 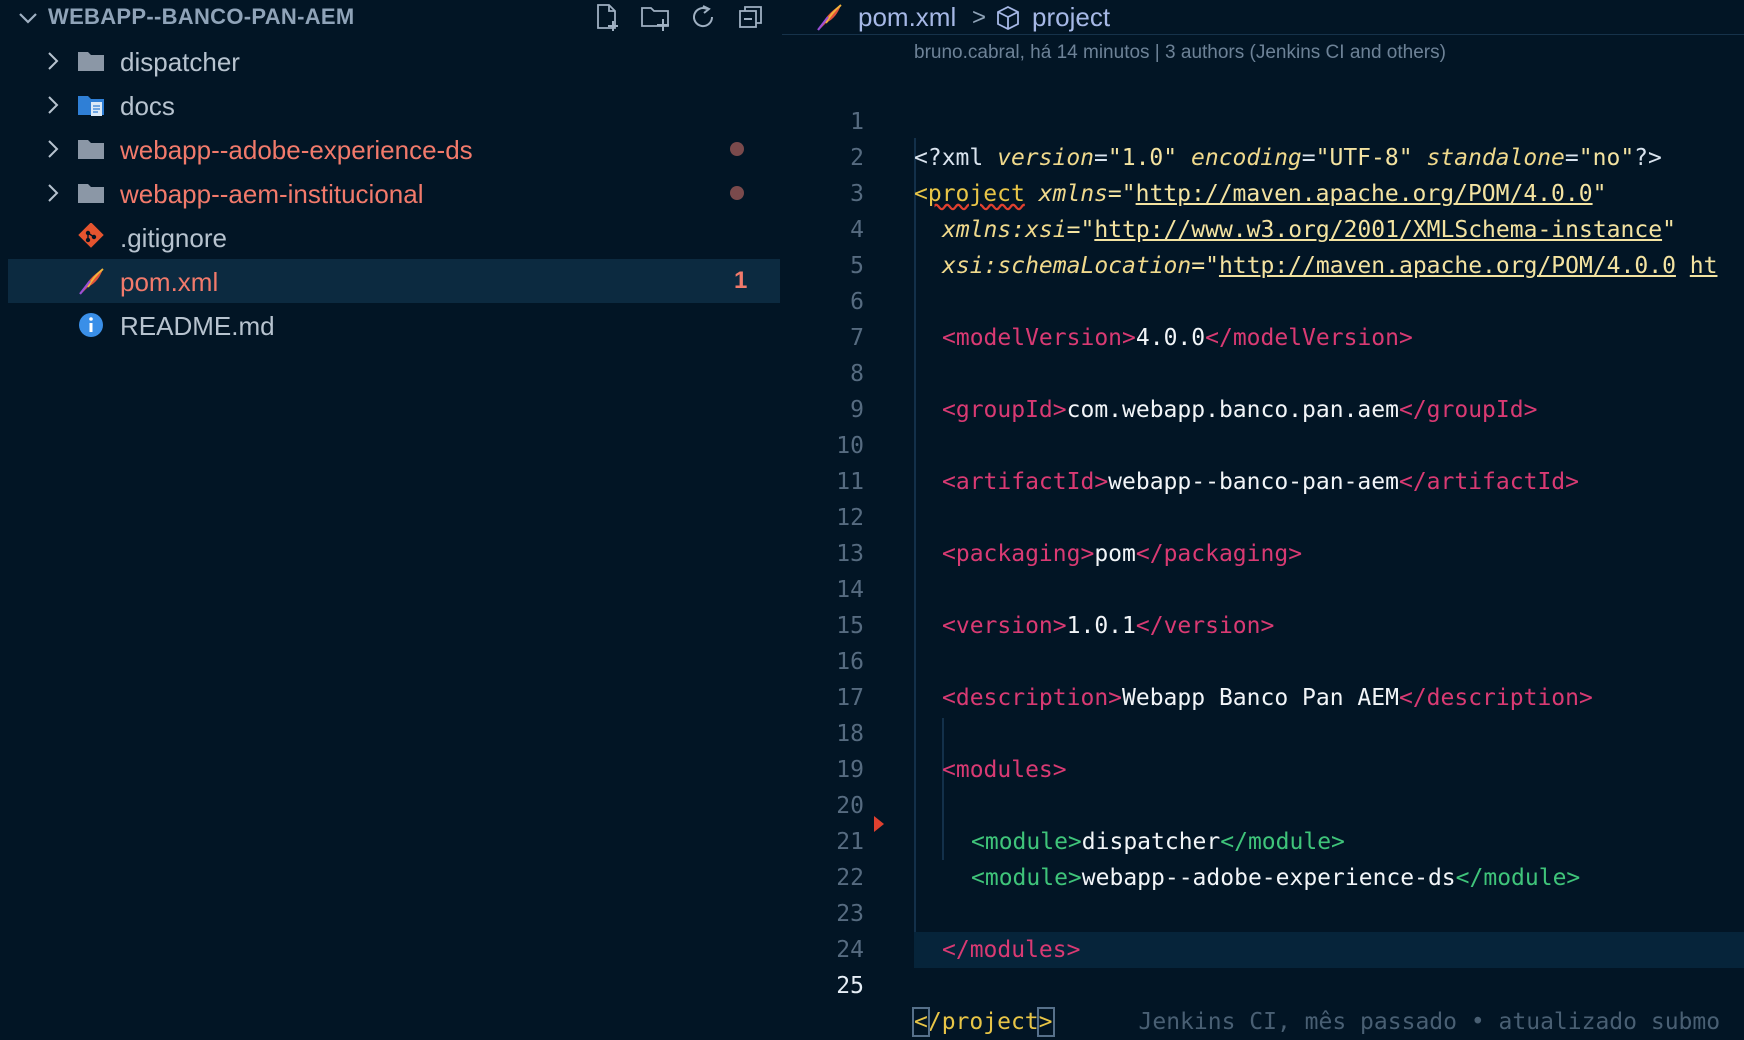 What do you see at coordinates (1263, 749) in the screenshot?
I see `code-line: 19` at bounding box center [1263, 749].